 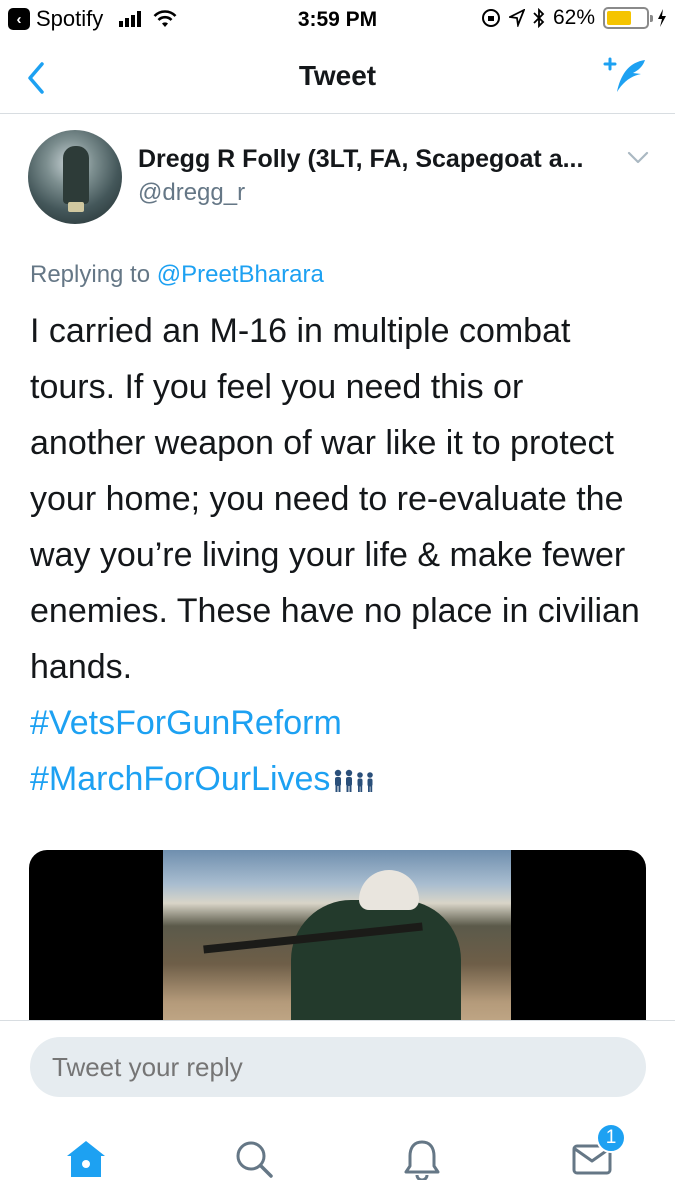 What do you see at coordinates (93, 274) in the screenshot?
I see `replying-to-label: Replying to` at bounding box center [93, 274].